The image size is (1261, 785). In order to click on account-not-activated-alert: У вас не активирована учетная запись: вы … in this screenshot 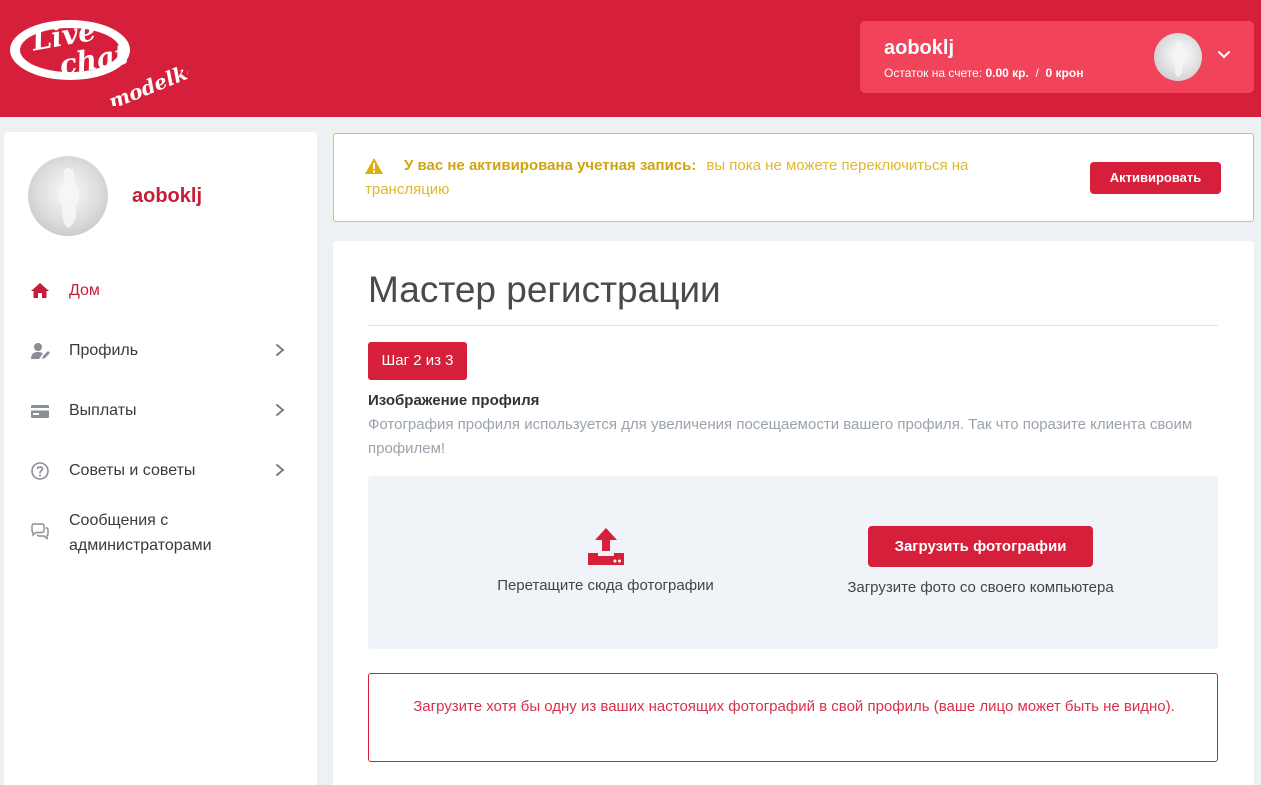, I will do `click(793, 177)`.